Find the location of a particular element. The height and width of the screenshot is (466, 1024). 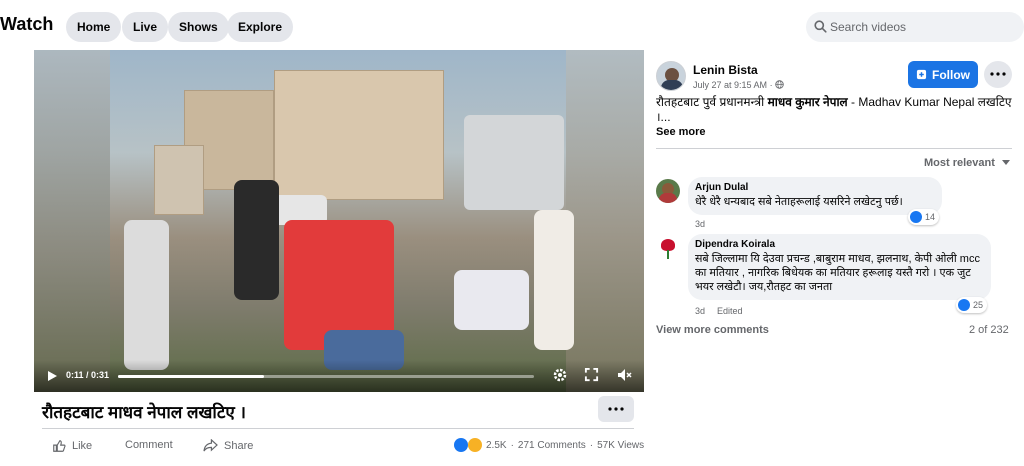

video-time: 0:11 / 0:31 is located at coordinates (88, 375).